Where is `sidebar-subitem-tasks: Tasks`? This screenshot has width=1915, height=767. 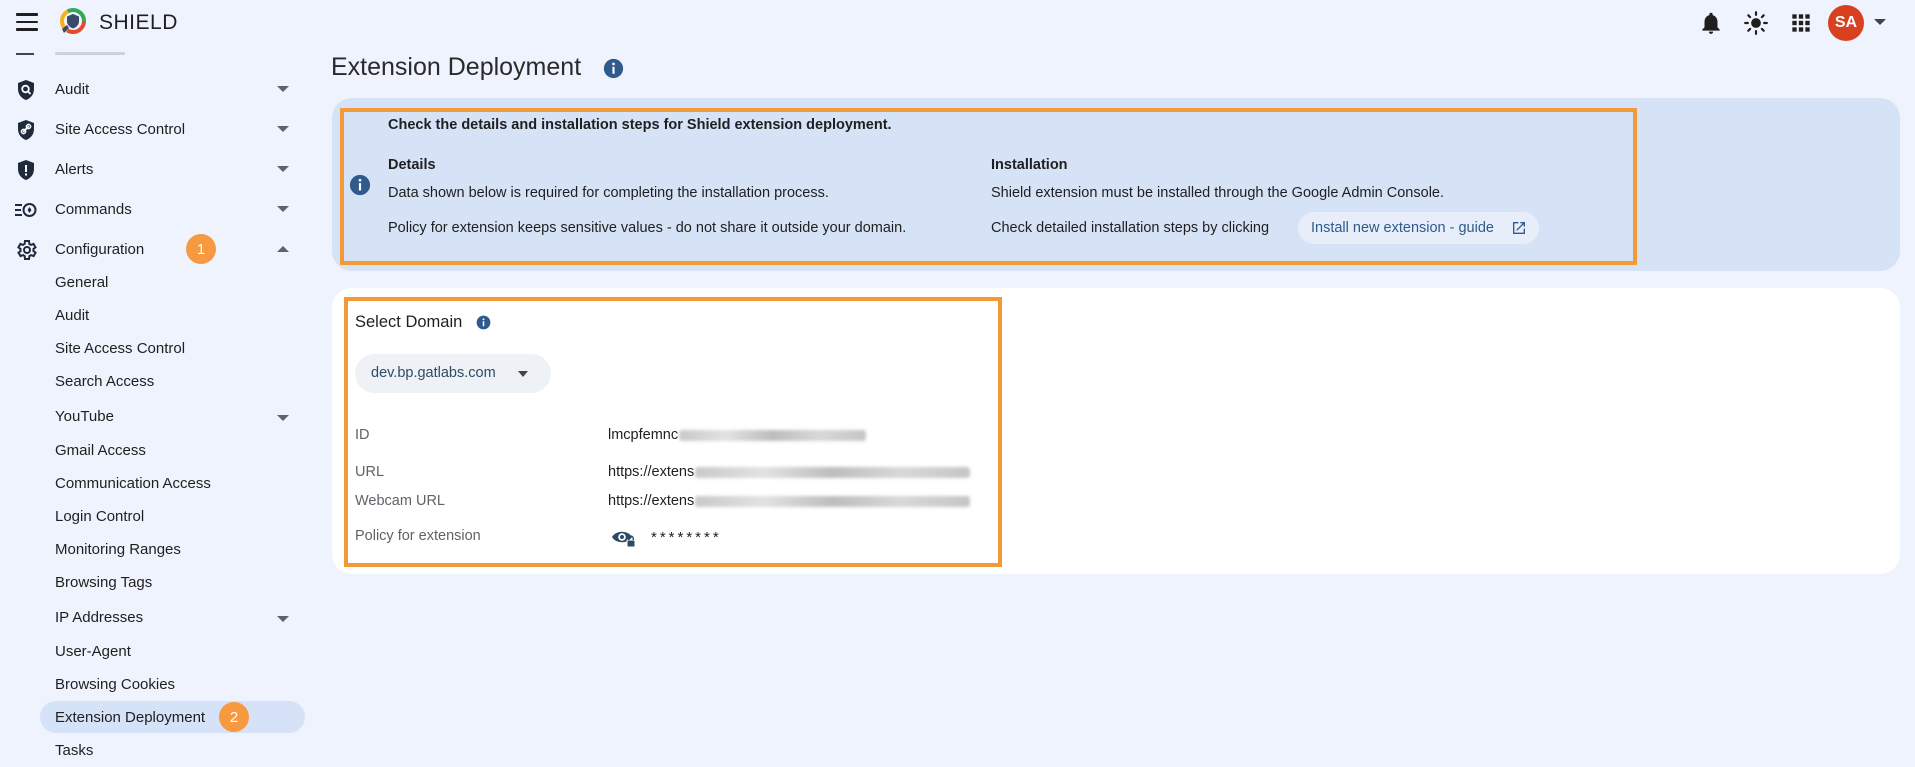 sidebar-subitem-tasks: Tasks is located at coordinates (74, 750).